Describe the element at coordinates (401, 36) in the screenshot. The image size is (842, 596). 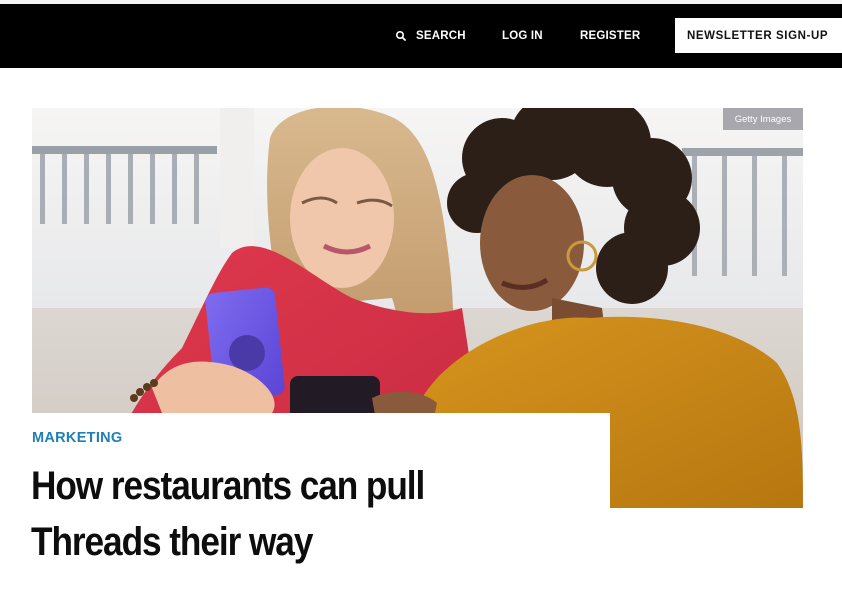
I see `search-icon` at that location.